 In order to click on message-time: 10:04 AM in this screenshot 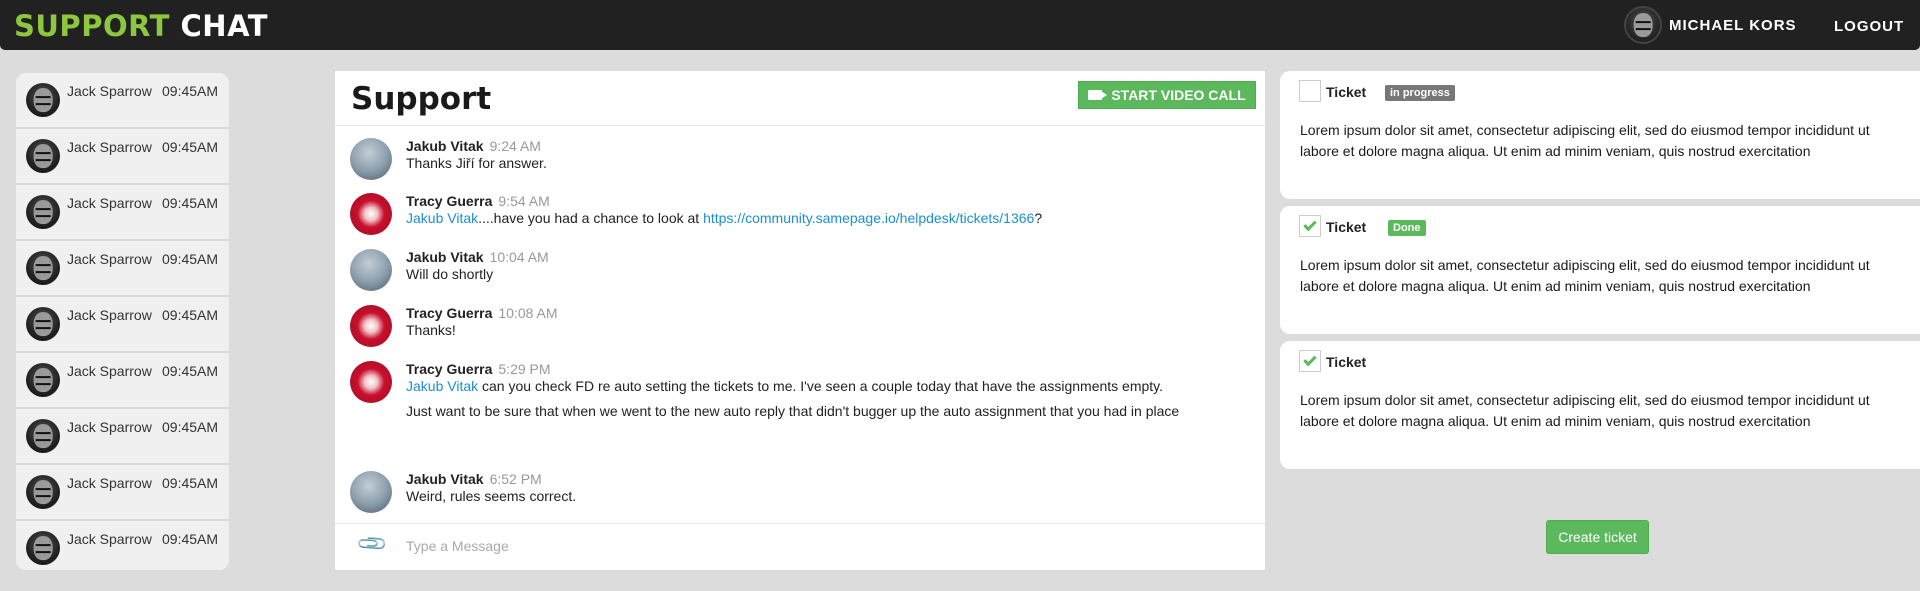, I will do `click(519, 257)`.